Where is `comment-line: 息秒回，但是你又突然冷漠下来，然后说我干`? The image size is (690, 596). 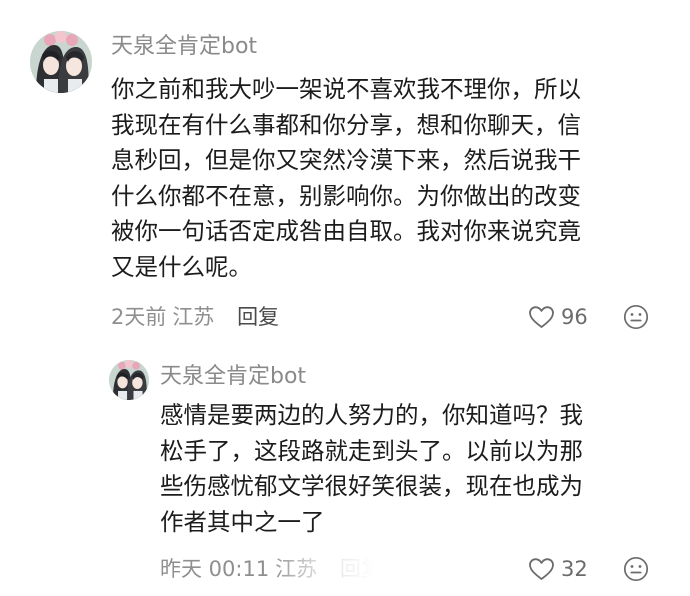 comment-line: 息秒回，但是你又突然冷漠下来，然后说我干 is located at coordinates (346, 160).